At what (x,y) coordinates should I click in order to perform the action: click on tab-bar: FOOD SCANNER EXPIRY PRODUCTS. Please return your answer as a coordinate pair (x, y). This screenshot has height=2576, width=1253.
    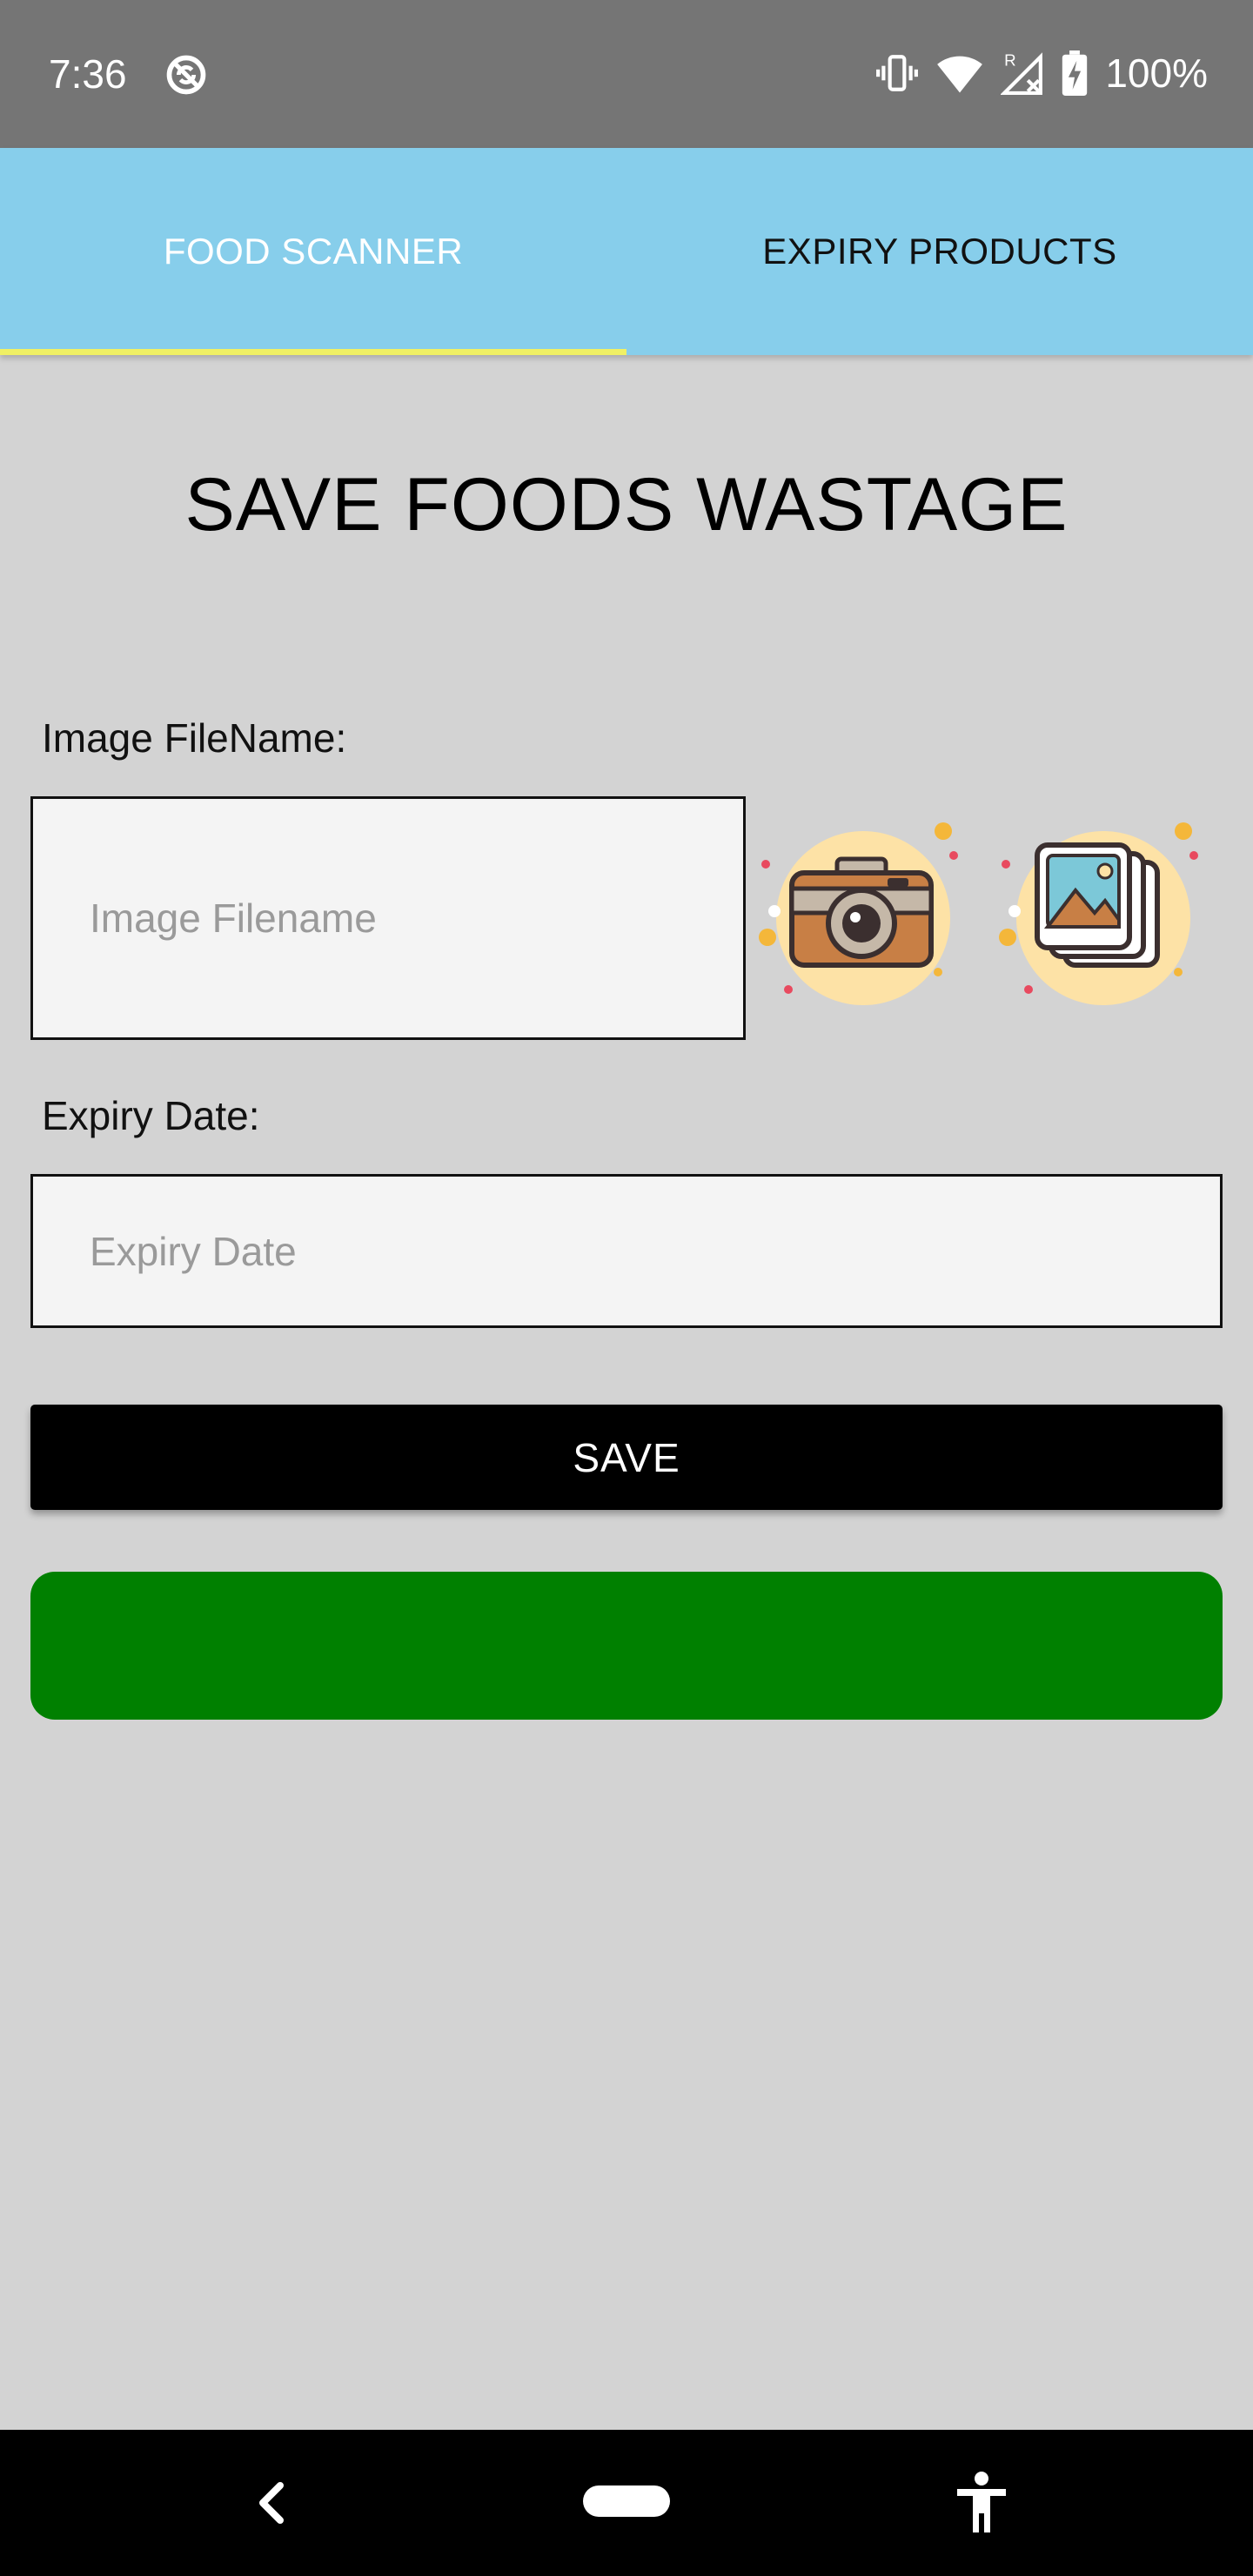
    Looking at the image, I should click on (626, 251).